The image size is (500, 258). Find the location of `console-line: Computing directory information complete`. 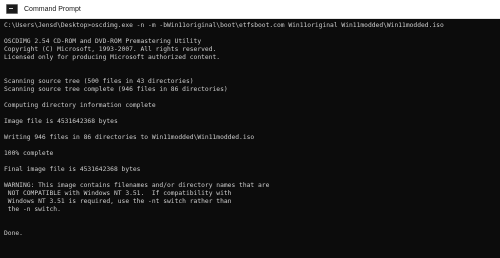

console-line: Computing directory information complete is located at coordinates (80, 105).